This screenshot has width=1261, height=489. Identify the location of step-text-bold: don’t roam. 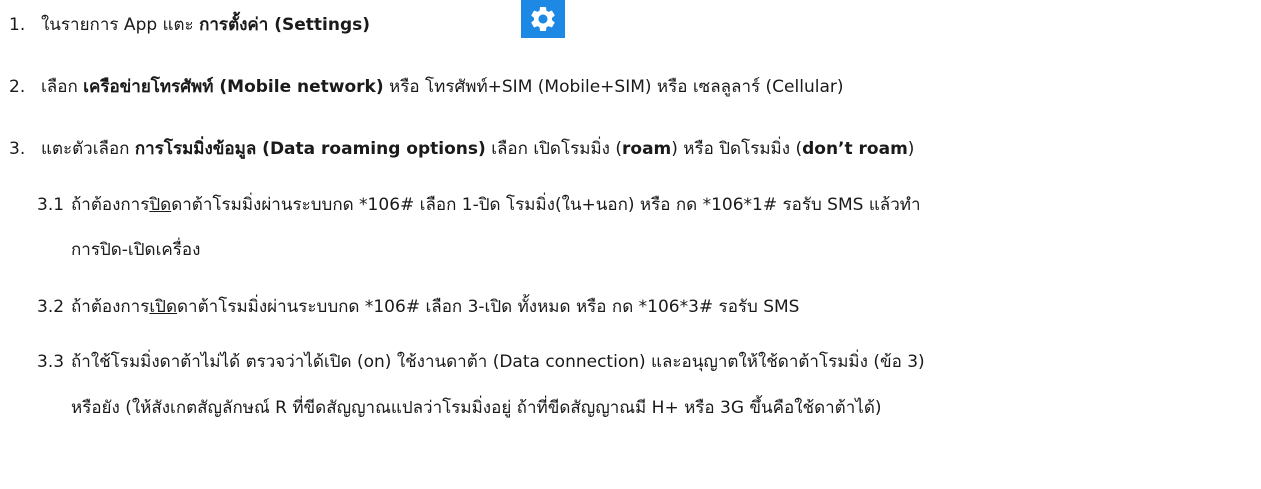
(855, 149).